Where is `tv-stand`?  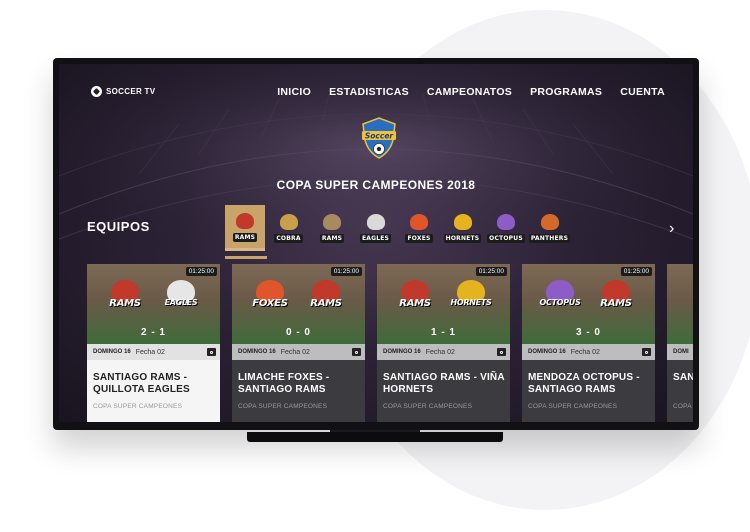
tv-stand is located at coordinates (375, 437).